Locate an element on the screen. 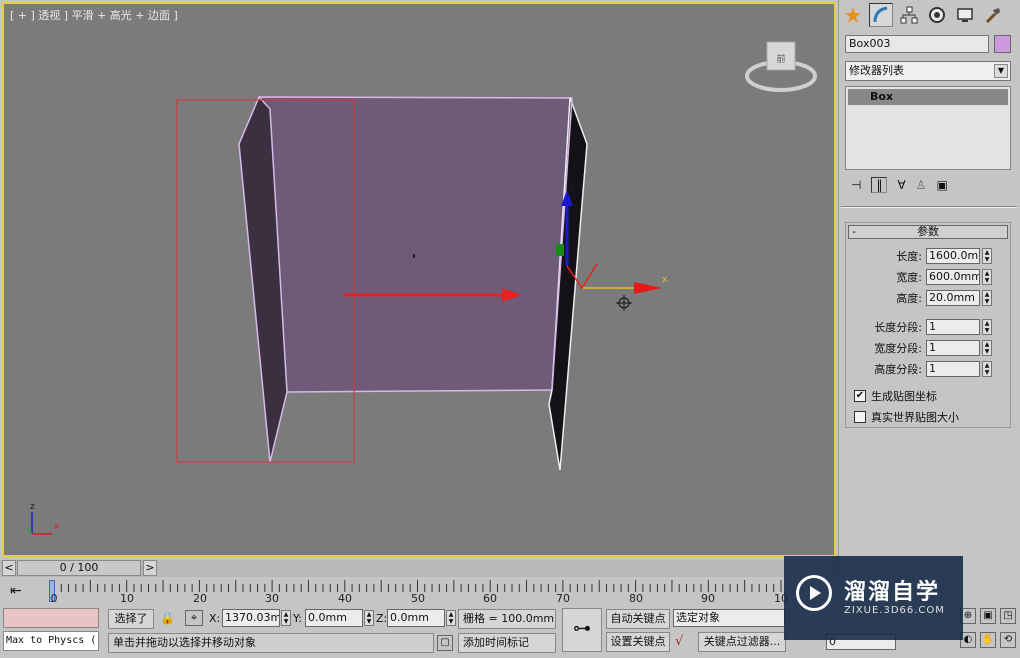 The height and width of the screenshot is (658, 1020). param-width-segs: 宽度分段: 1 ▲ ▼ is located at coordinates (928, 347).